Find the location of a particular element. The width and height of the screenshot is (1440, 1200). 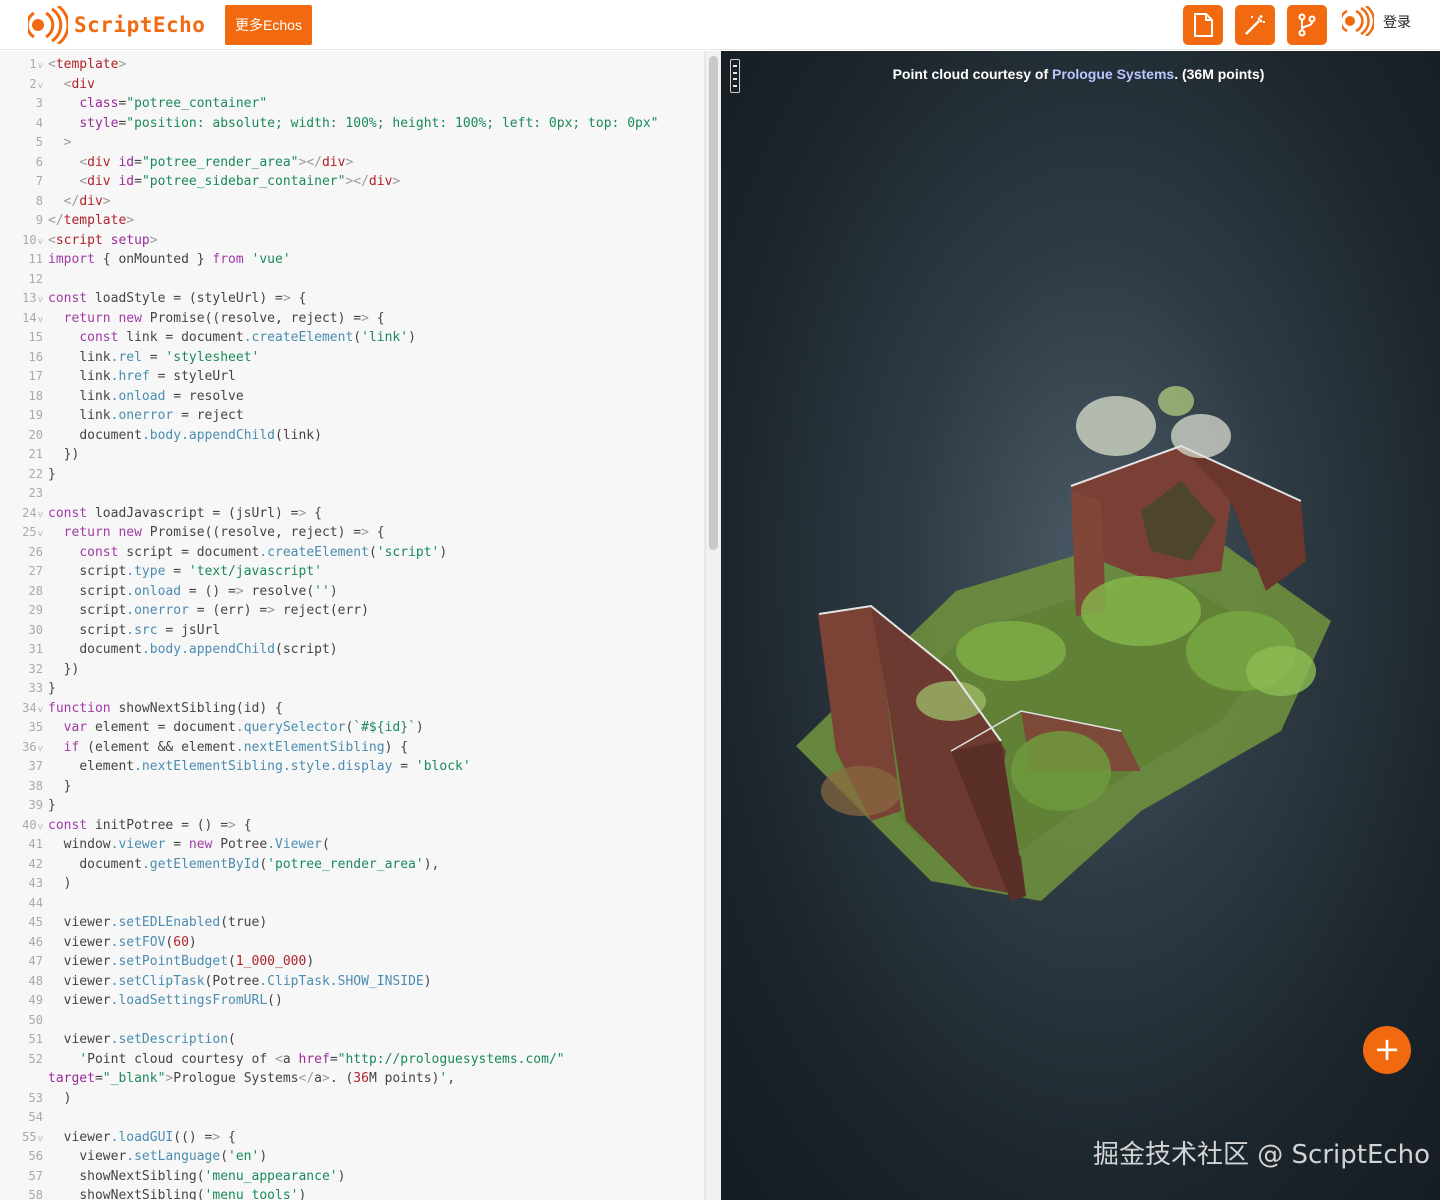

more-echos-button: 更多Echos is located at coordinates (268, 25).